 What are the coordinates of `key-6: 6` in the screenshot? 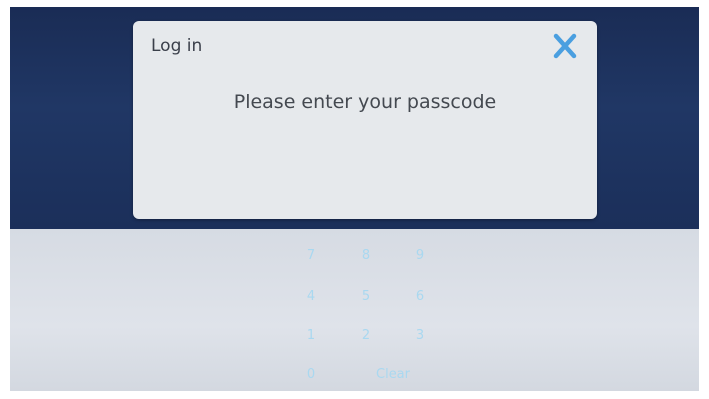 It's located at (420, 297).